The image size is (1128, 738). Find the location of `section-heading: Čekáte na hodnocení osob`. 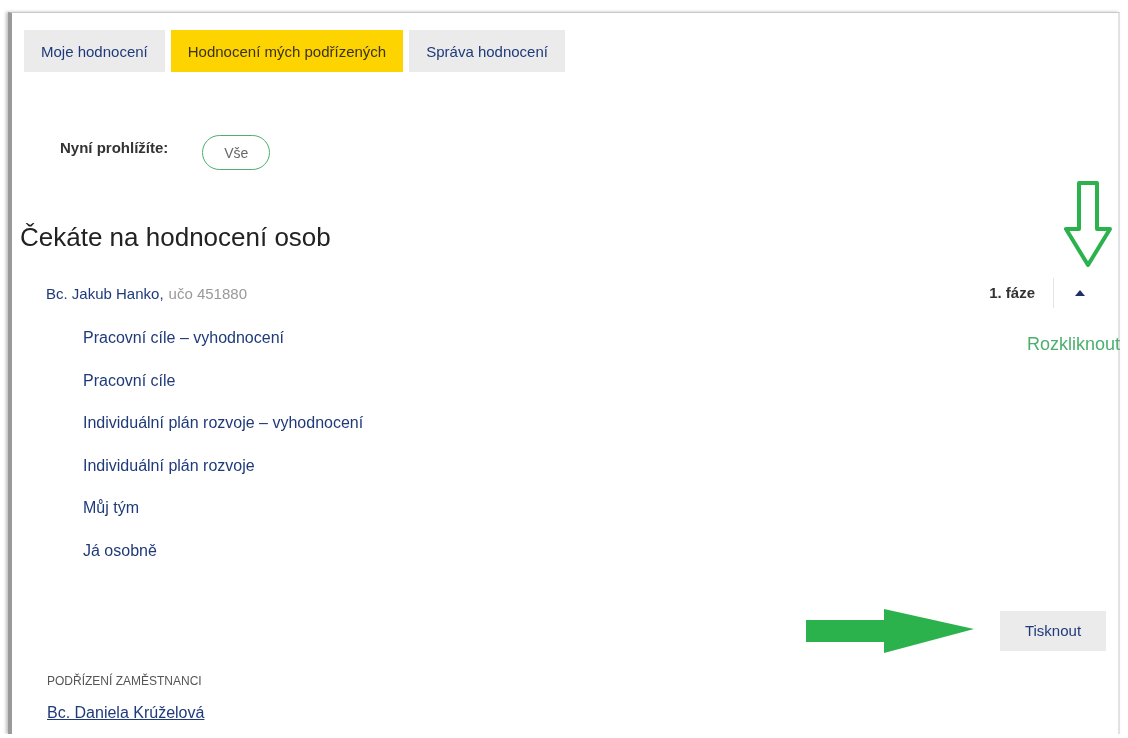

section-heading: Čekáte na hodnocení osob is located at coordinates (176, 237).